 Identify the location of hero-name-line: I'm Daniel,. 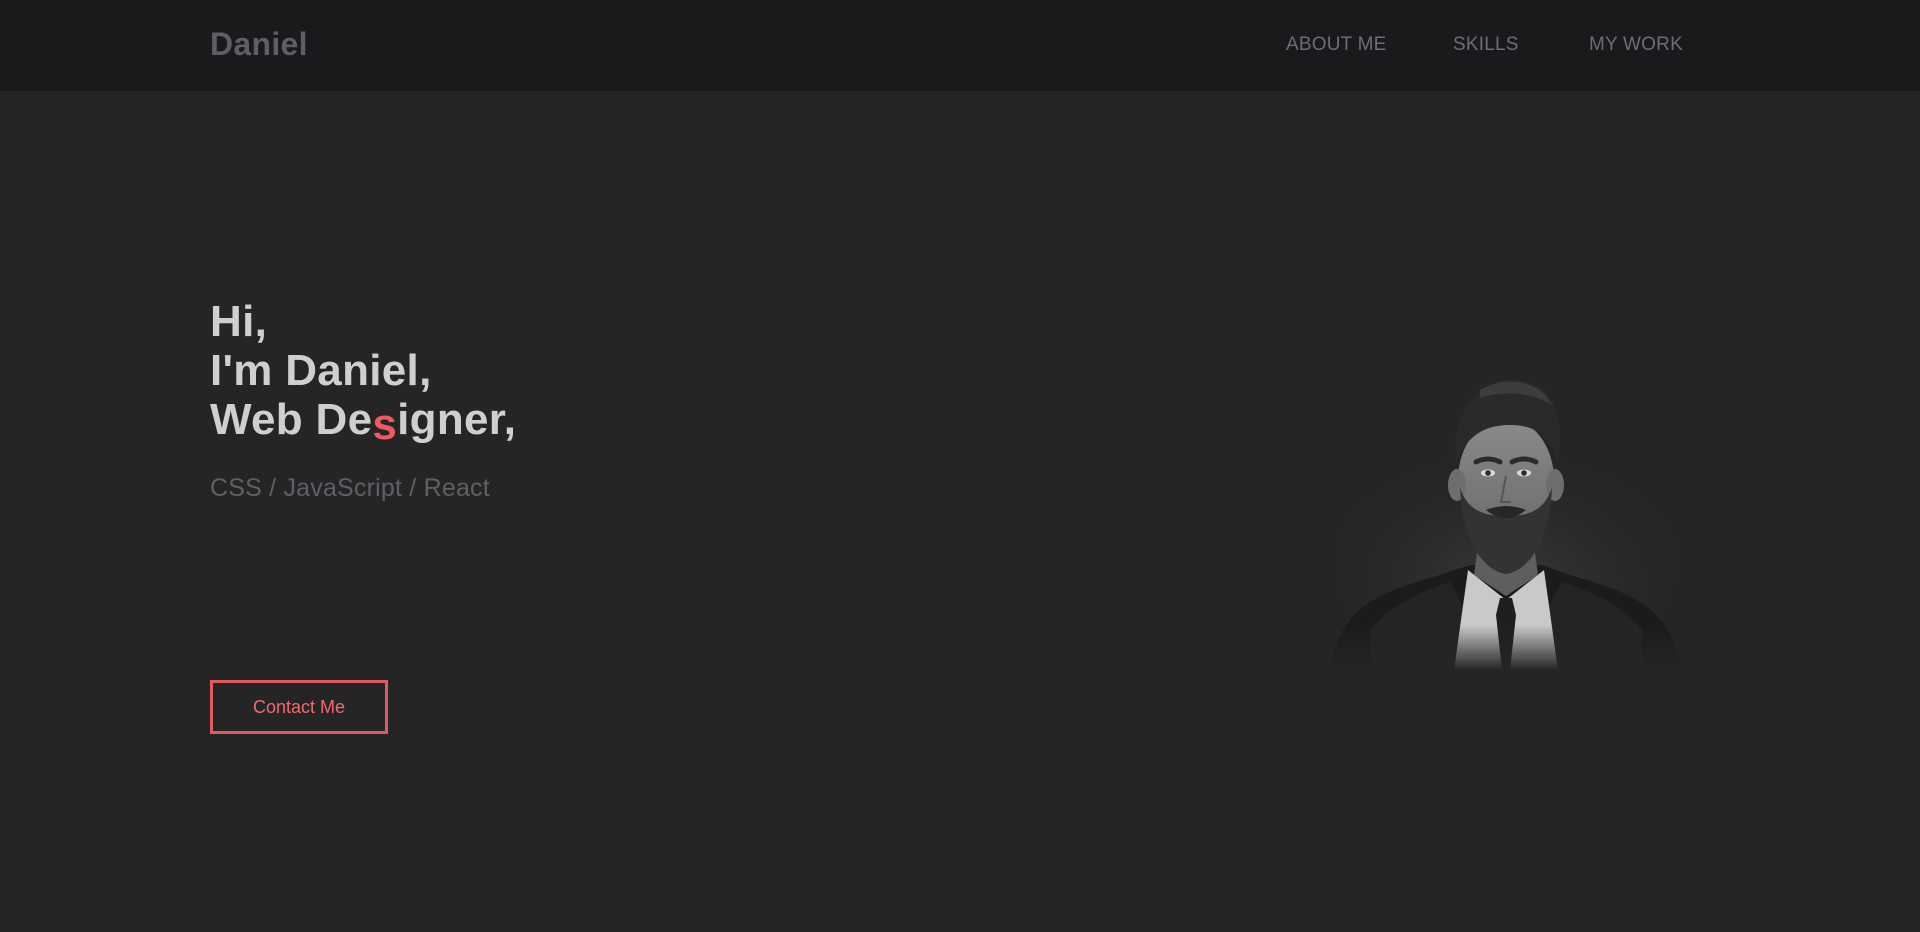
(321, 370).